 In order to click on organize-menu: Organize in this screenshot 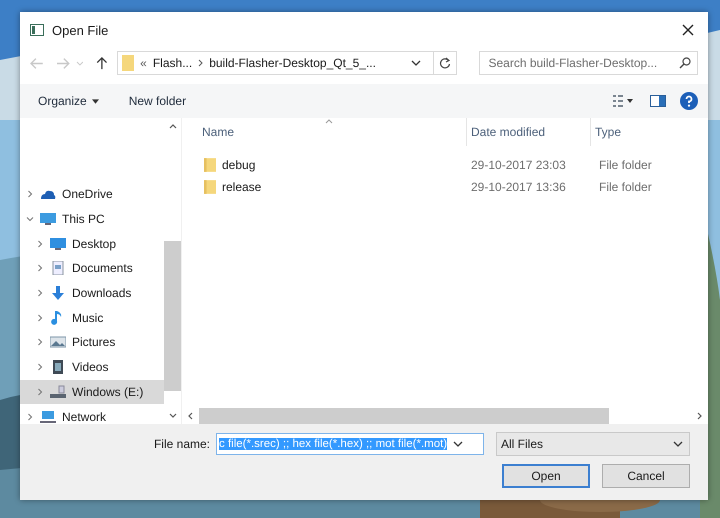, I will do `click(68, 101)`.